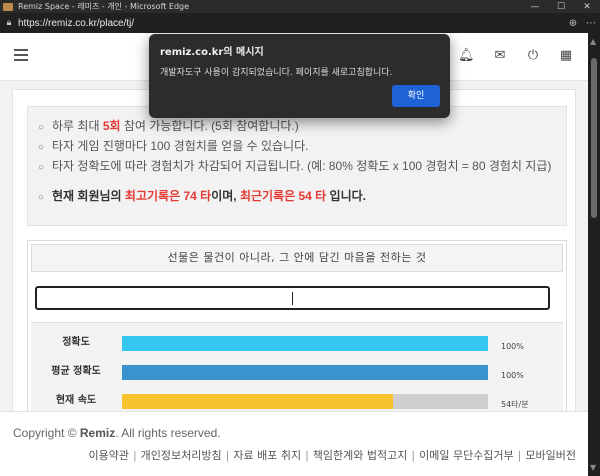 Image resolution: width=600 pixels, height=476 pixels. I want to click on zoom-icon: ⊕, so click(573, 23).